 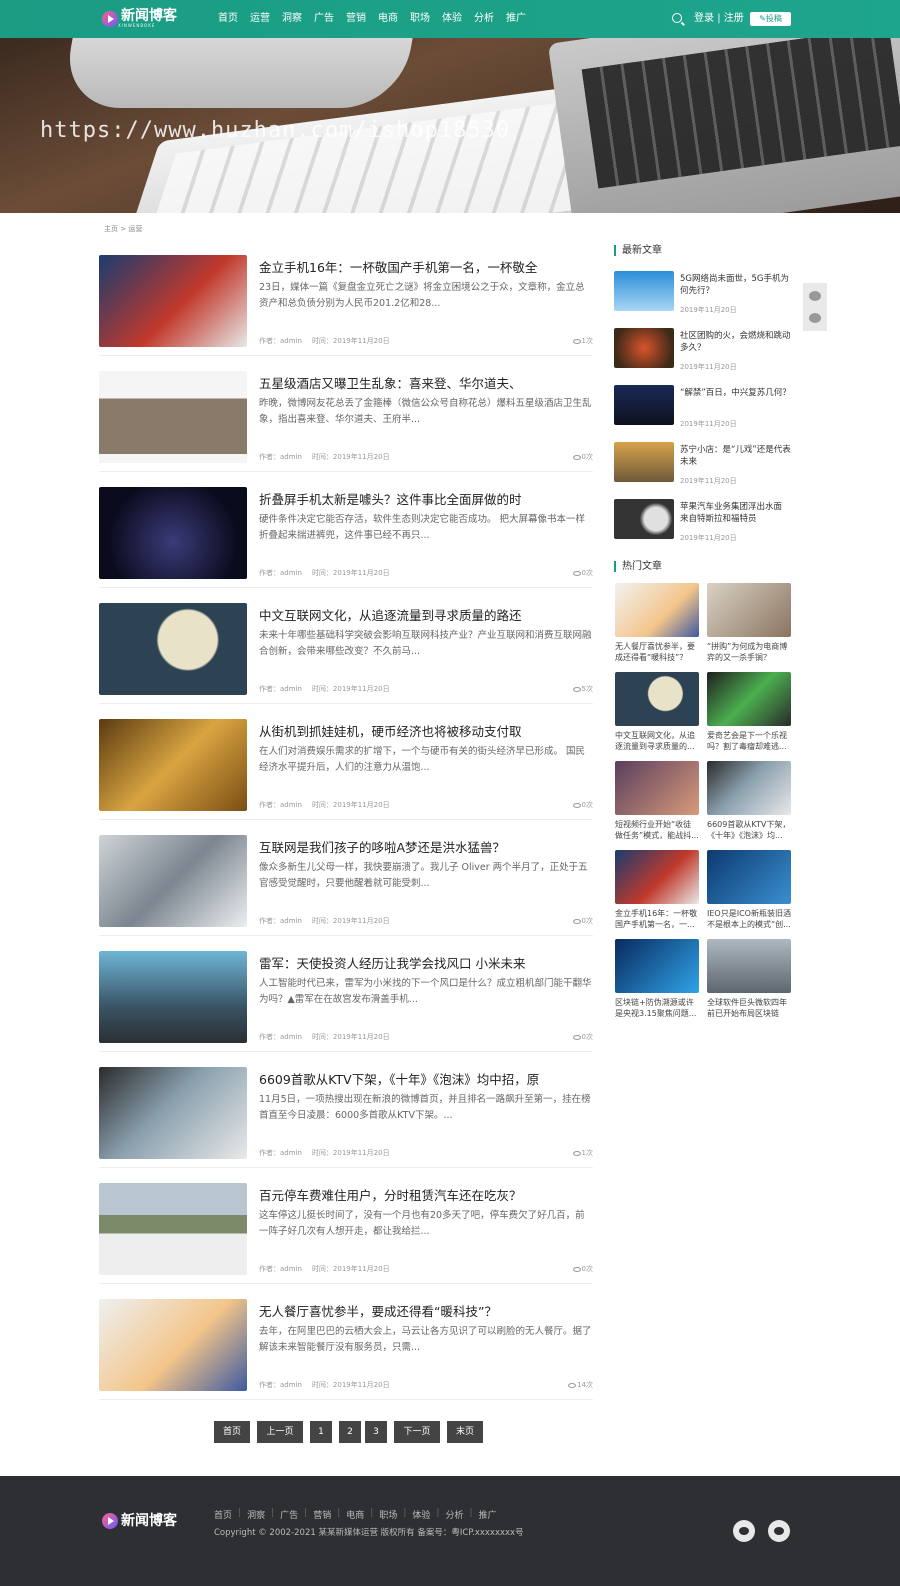 What do you see at coordinates (421, 1514) in the screenshot?
I see `footer-nav-item: 体验` at bounding box center [421, 1514].